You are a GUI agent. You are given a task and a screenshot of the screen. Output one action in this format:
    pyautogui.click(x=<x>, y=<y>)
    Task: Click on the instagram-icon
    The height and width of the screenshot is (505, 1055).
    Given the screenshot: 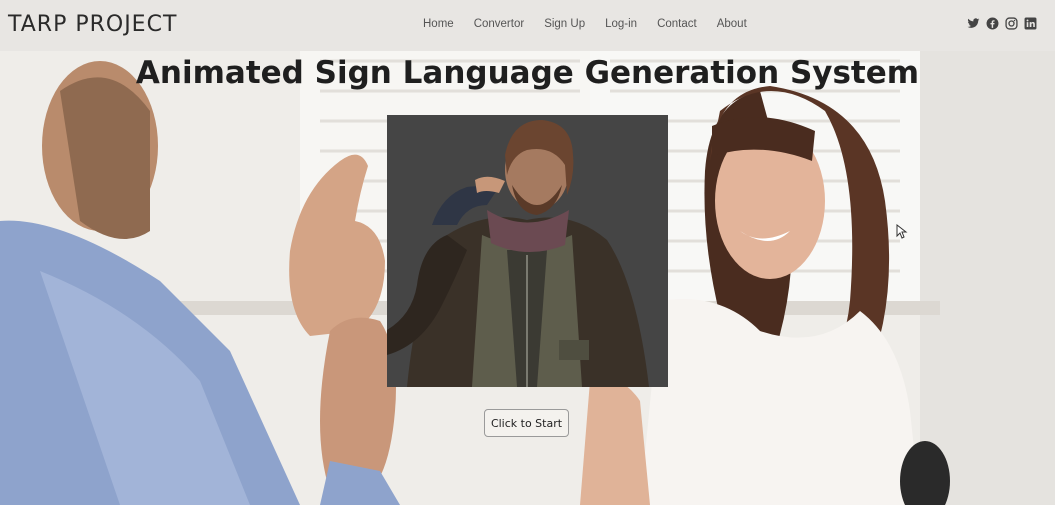 What is the action you would take?
    pyautogui.click(x=1011, y=23)
    